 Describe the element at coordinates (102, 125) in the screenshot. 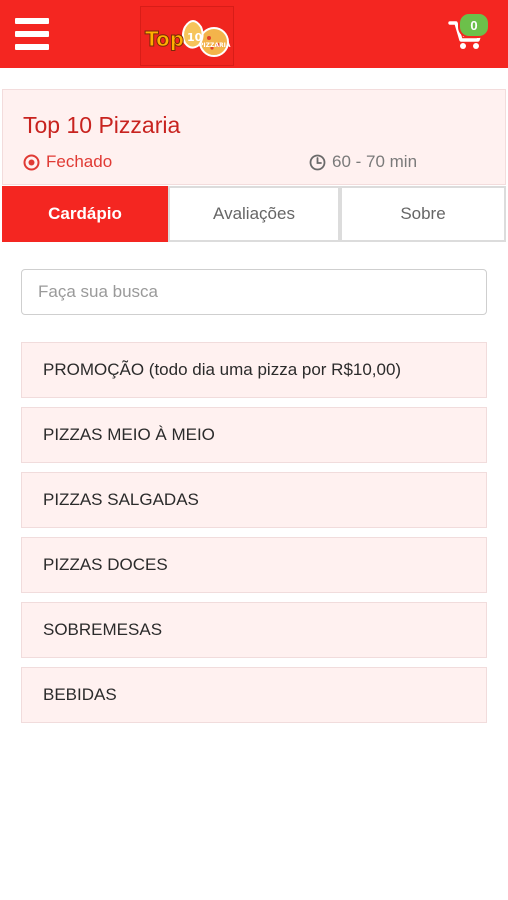

I see `restaurant-name: Top 10 Pizzaria` at that location.